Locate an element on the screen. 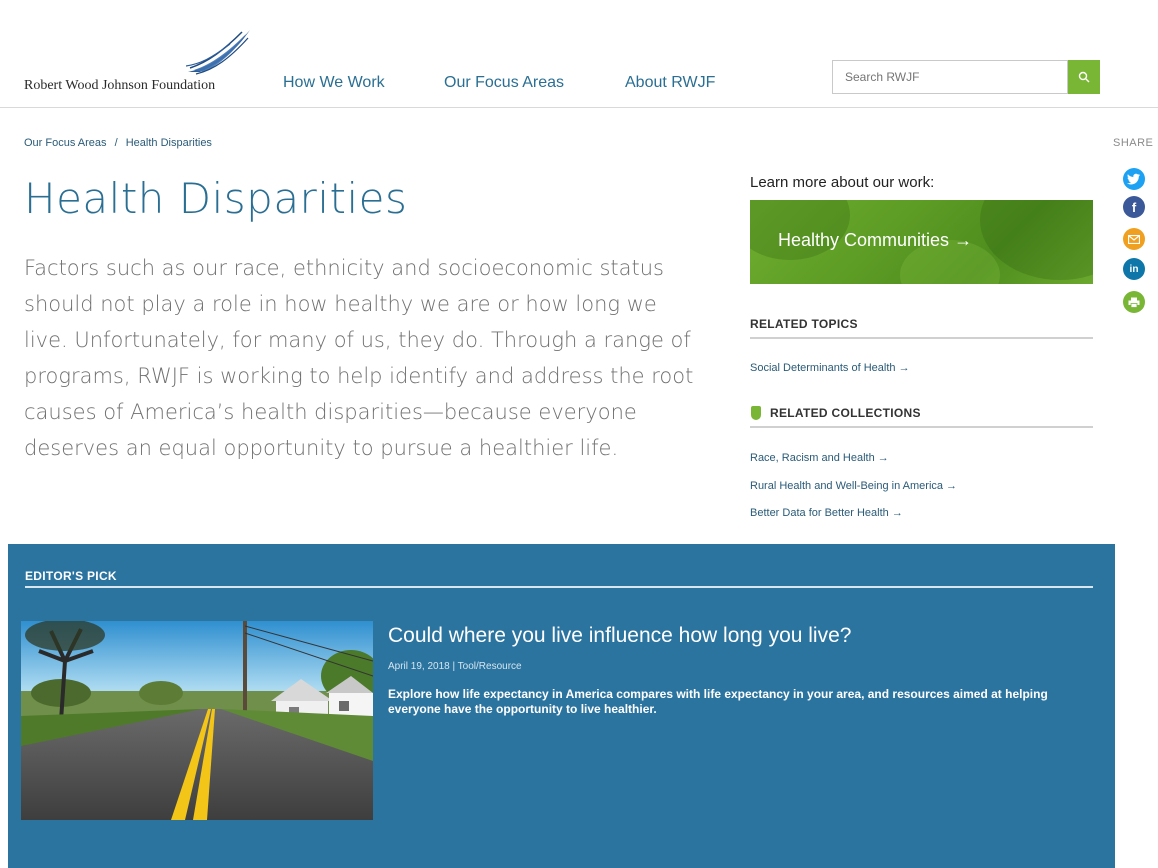 The height and width of the screenshot is (868, 1158). road-photo is located at coordinates (197, 720).